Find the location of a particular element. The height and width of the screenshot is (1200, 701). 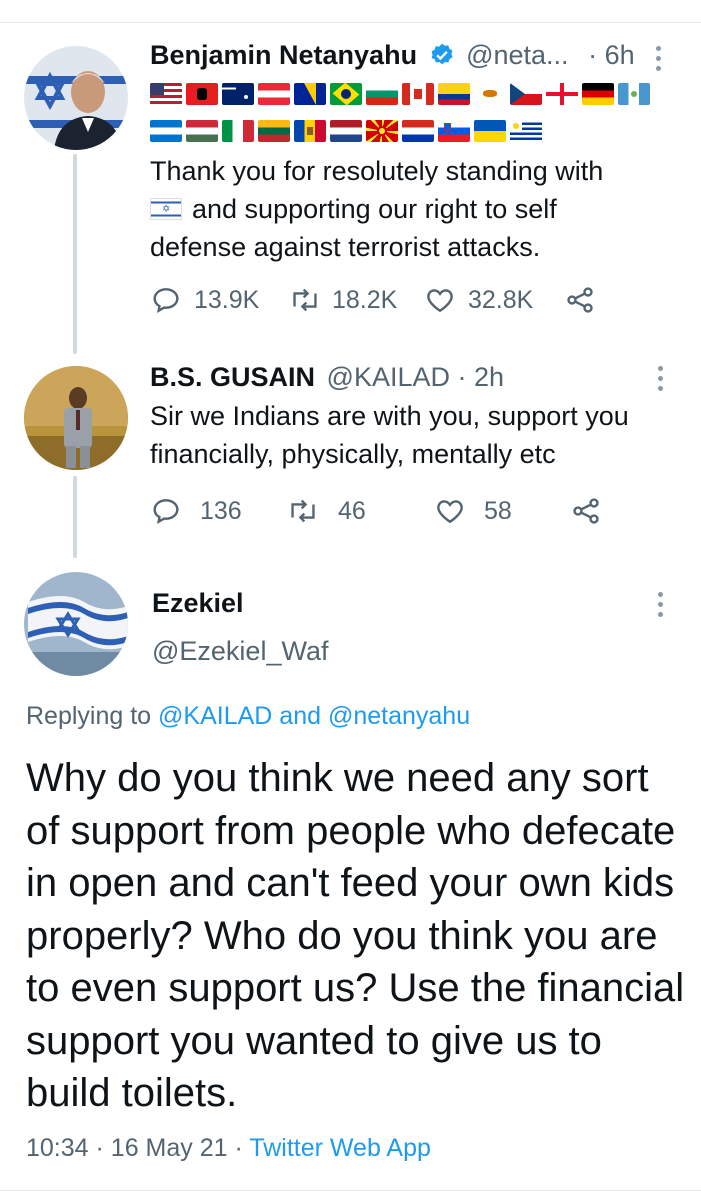

flag-cz-icon is located at coordinates (526, 94).